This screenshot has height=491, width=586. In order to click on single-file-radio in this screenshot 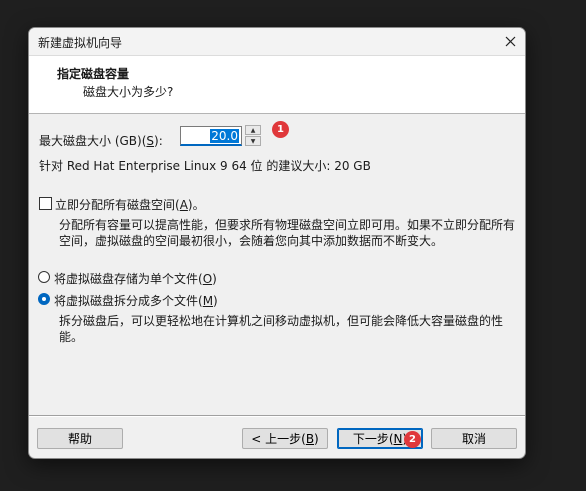, I will do `click(44, 277)`.